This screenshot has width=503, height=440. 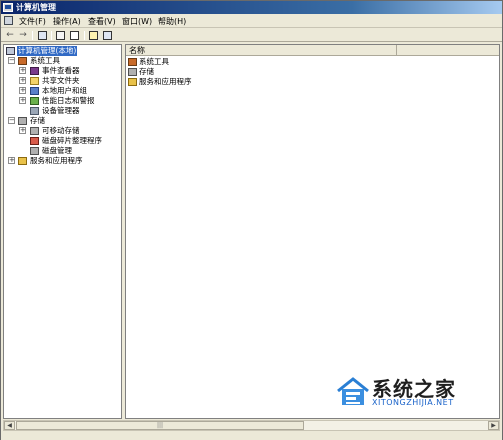 I want to click on tree-item-label: 存储, so click(x=37, y=120).